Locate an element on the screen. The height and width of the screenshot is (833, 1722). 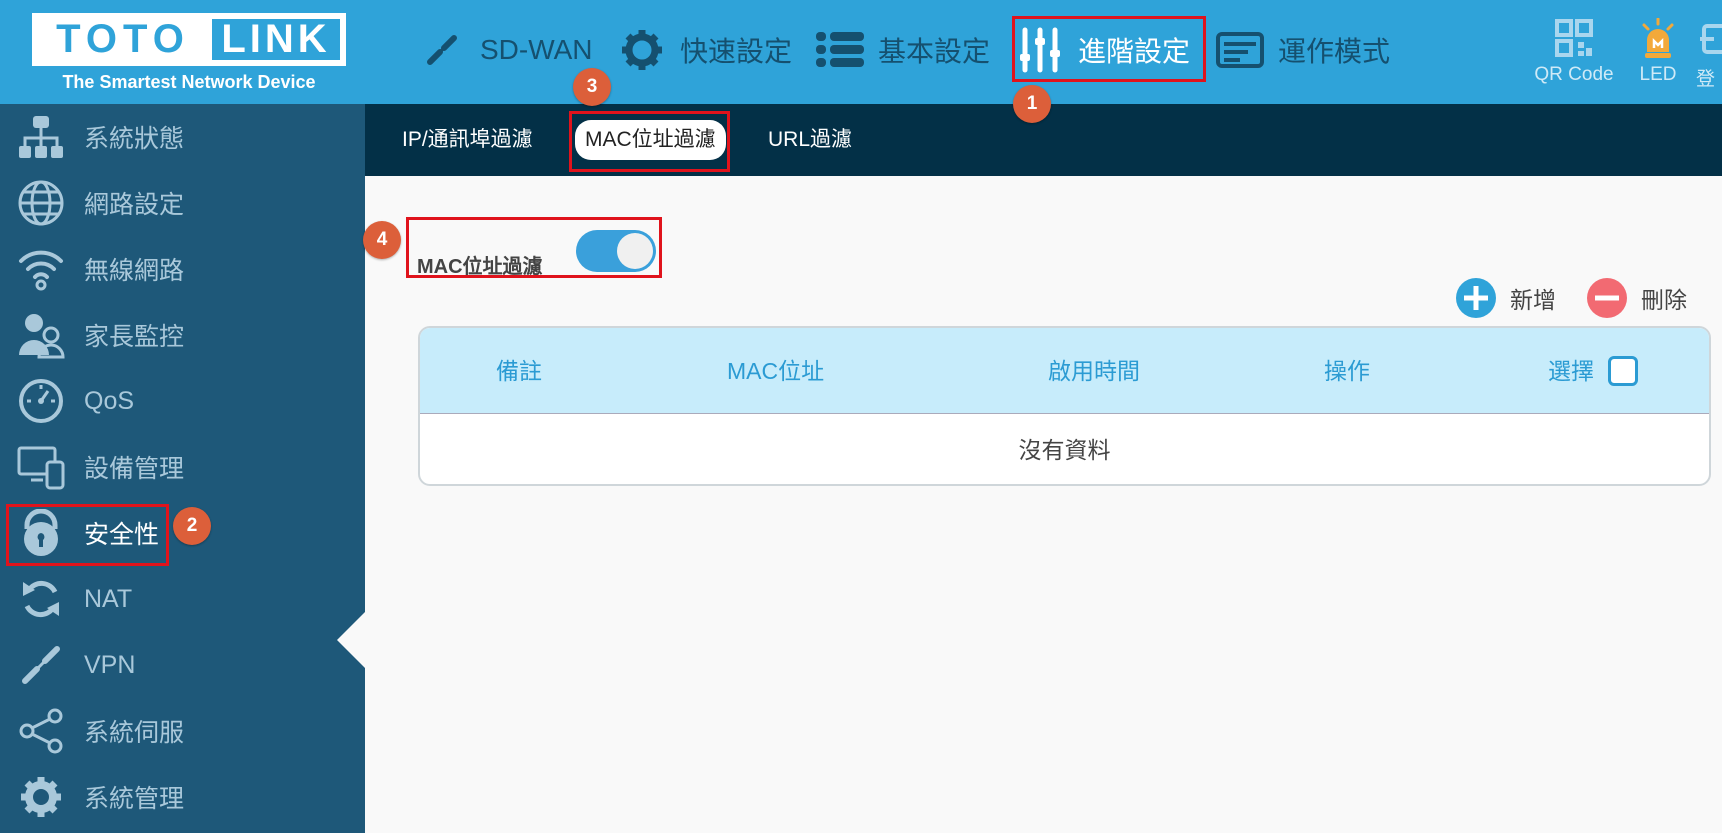
topnav-label: 運作模式 is located at coordinates (1334, 51).